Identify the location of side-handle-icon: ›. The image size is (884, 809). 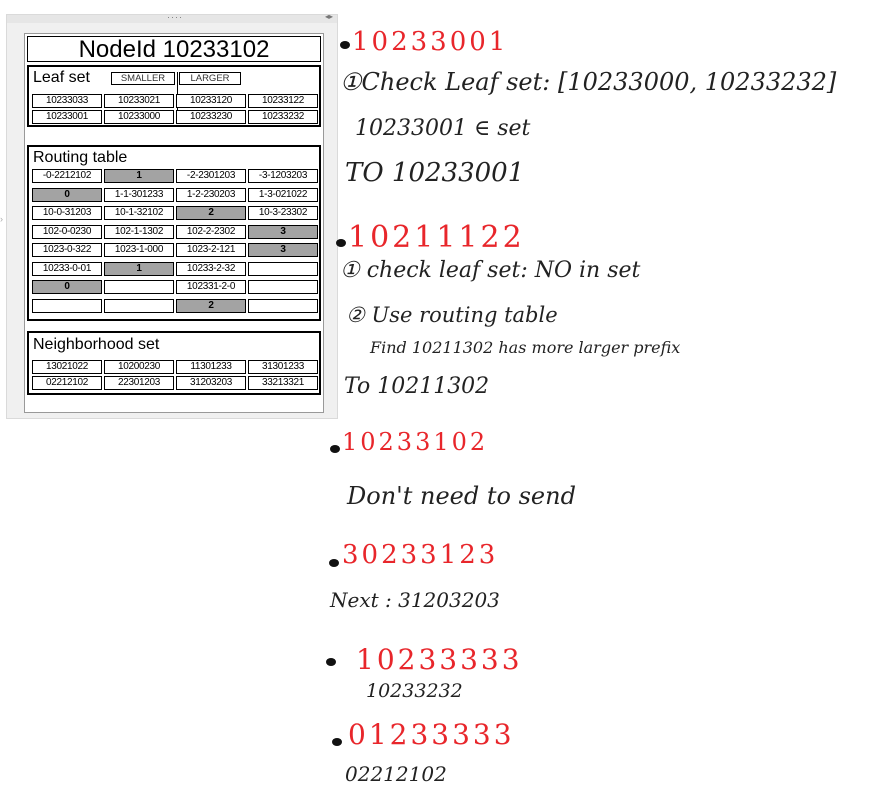
(1, 219).